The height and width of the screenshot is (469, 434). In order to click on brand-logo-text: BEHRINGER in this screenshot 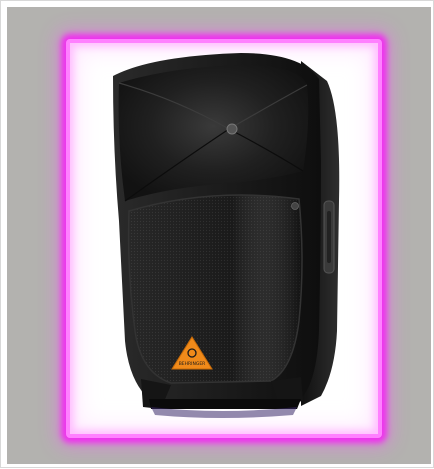, I will do `click(192, 364)`.